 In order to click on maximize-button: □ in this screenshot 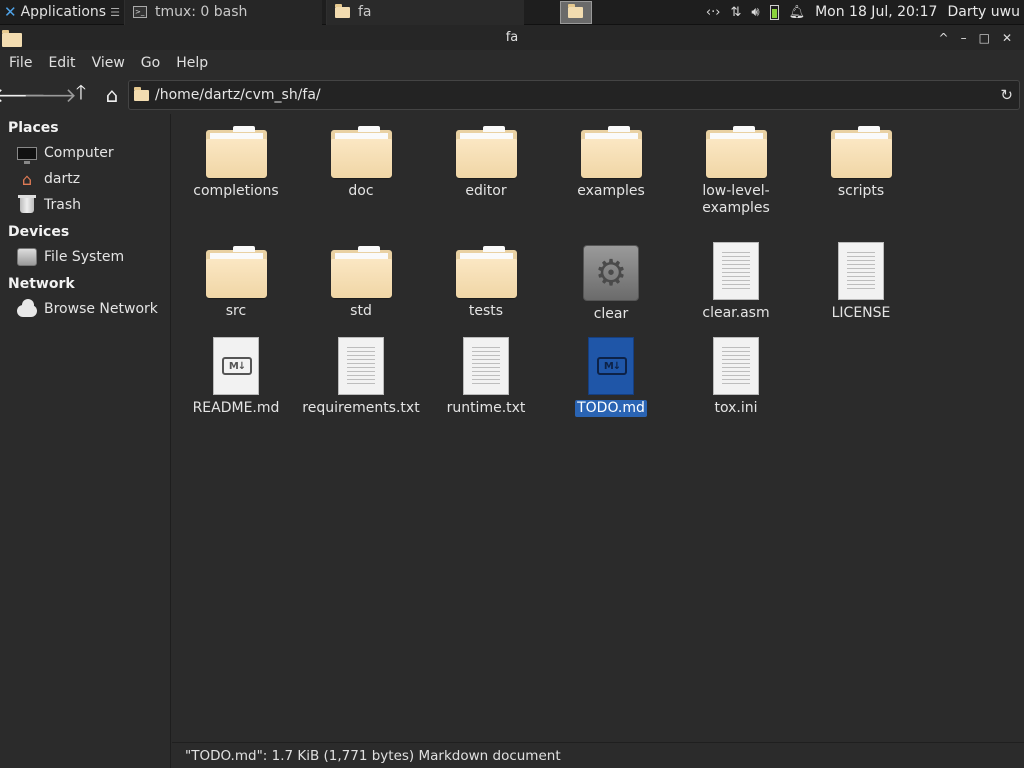, I will do `click(984, 38)`.